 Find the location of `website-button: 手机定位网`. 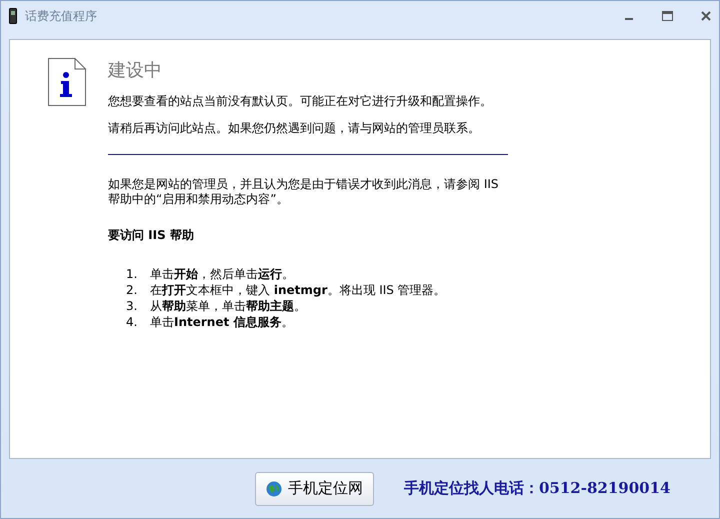

website-button: 手机定位网 is located at coordinates (314, 489).